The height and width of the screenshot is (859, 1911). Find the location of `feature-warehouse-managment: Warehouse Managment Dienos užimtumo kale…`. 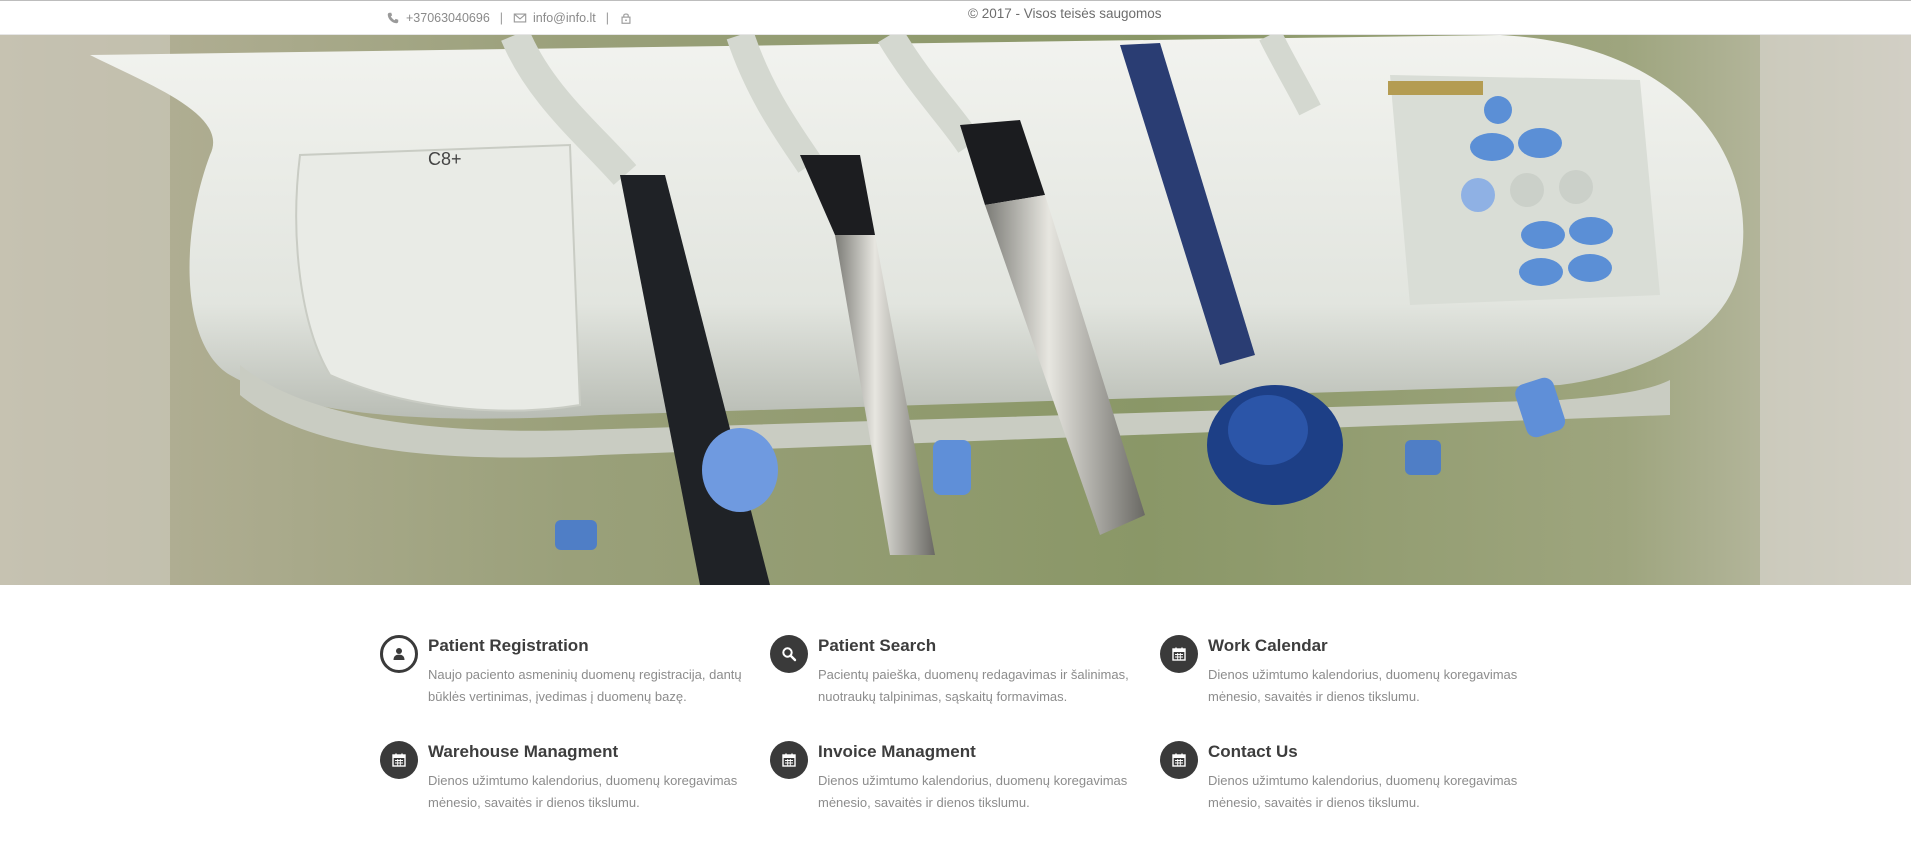

feature-warehouse-managment: Warehouse Managment Dienos užimtumo kale… is located at coordinates (570, 781).